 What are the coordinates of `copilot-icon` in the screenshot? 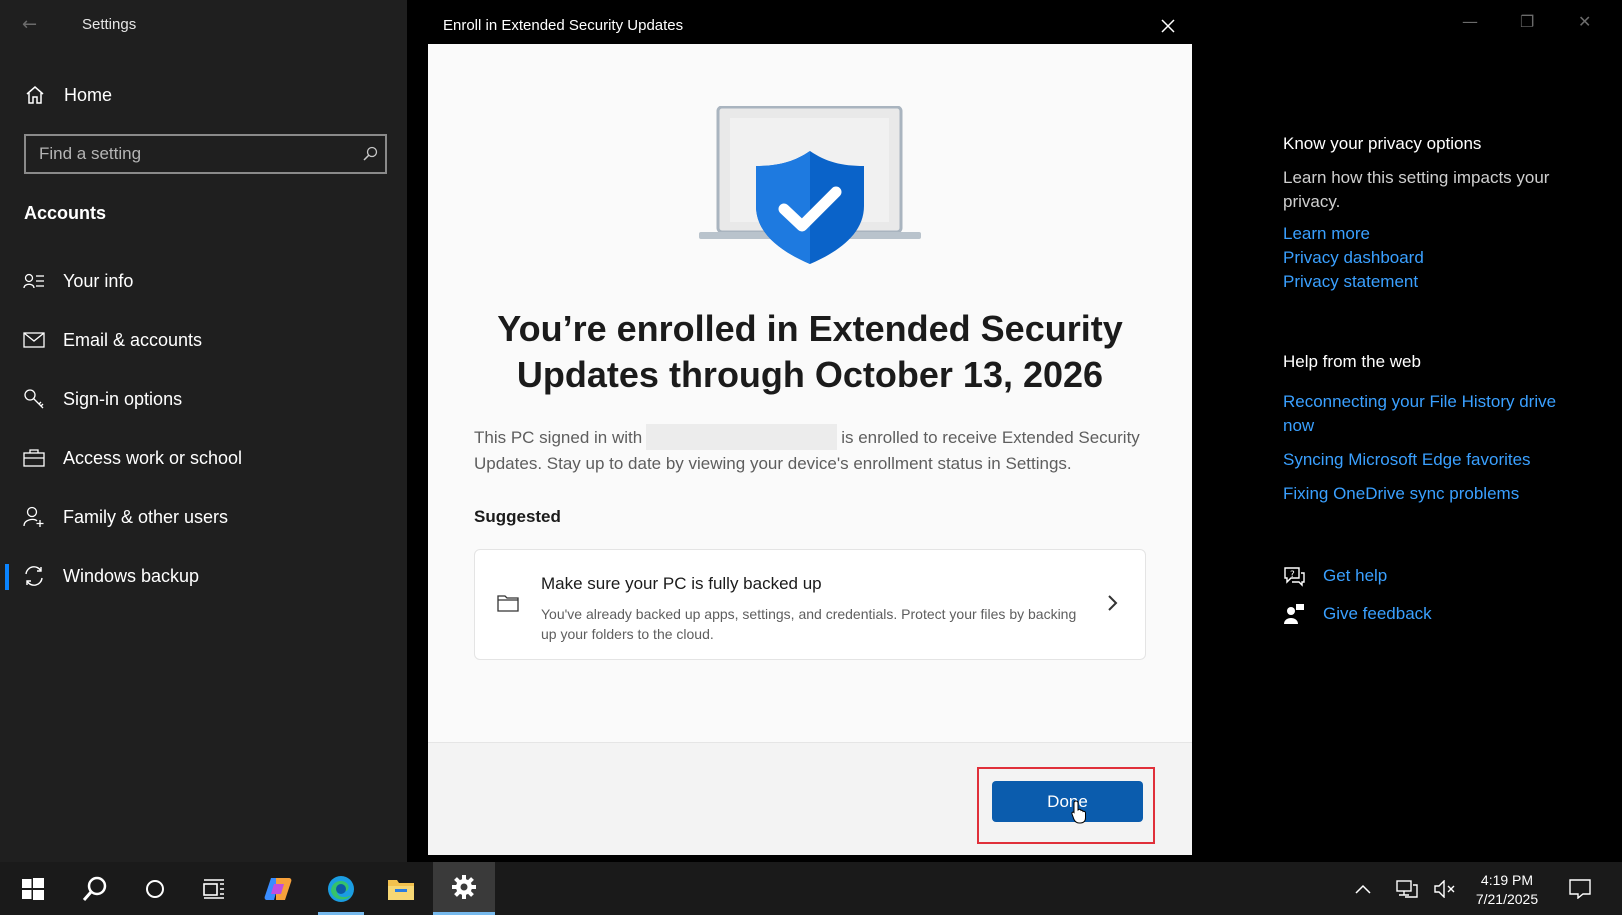 It's located at (278, 888).